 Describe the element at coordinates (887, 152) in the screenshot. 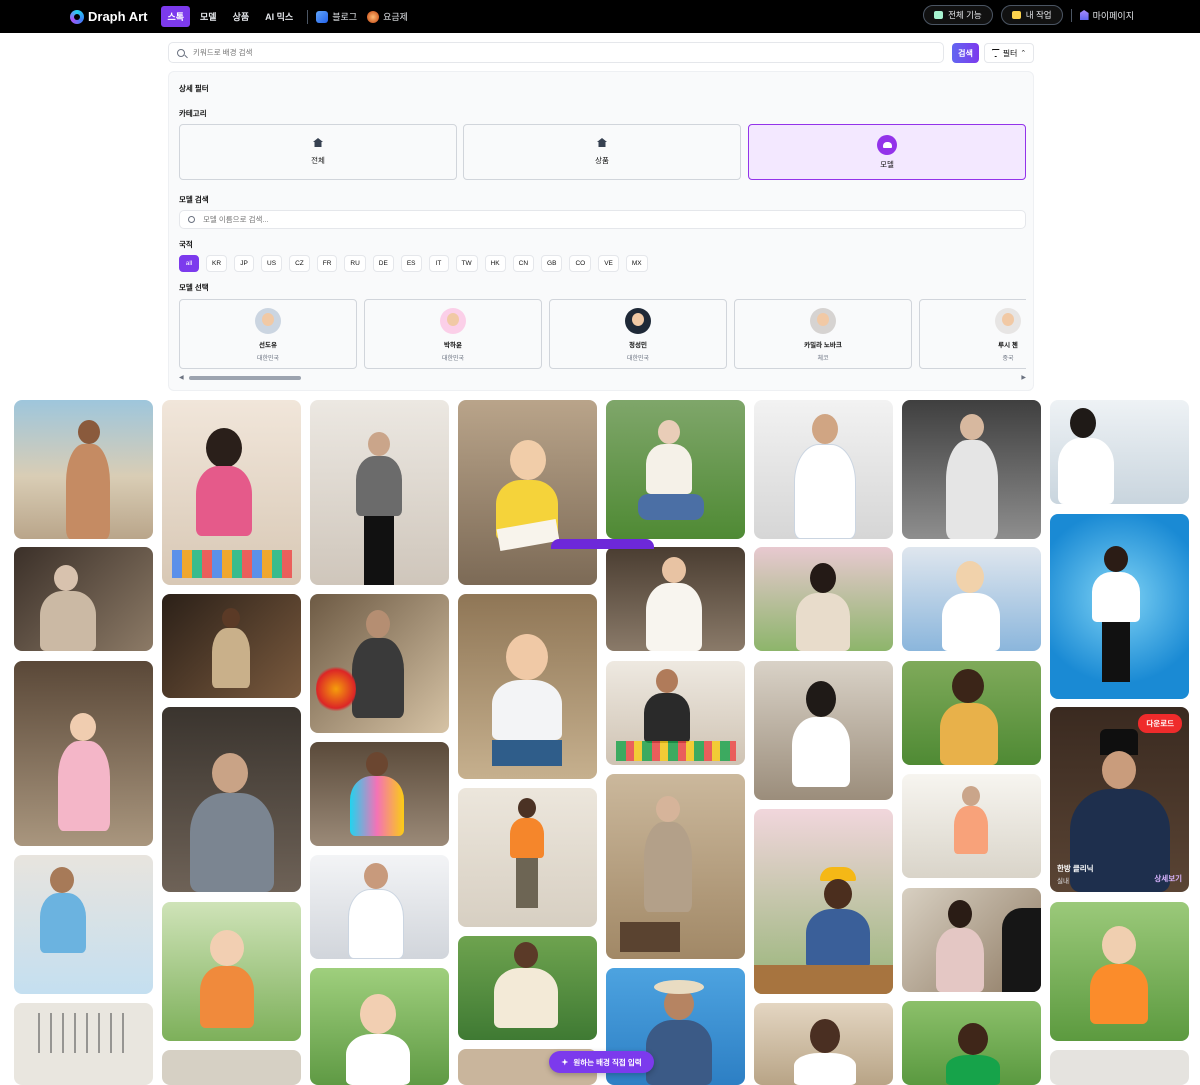

I see `category-card-model: 모델` at that location.